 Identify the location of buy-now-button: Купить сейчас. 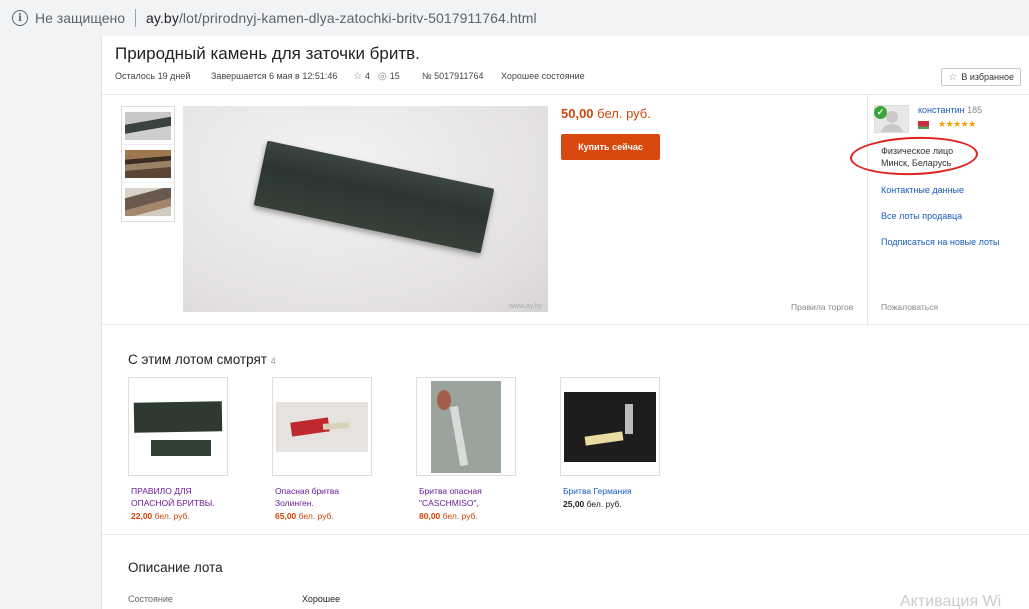
(610, 147).